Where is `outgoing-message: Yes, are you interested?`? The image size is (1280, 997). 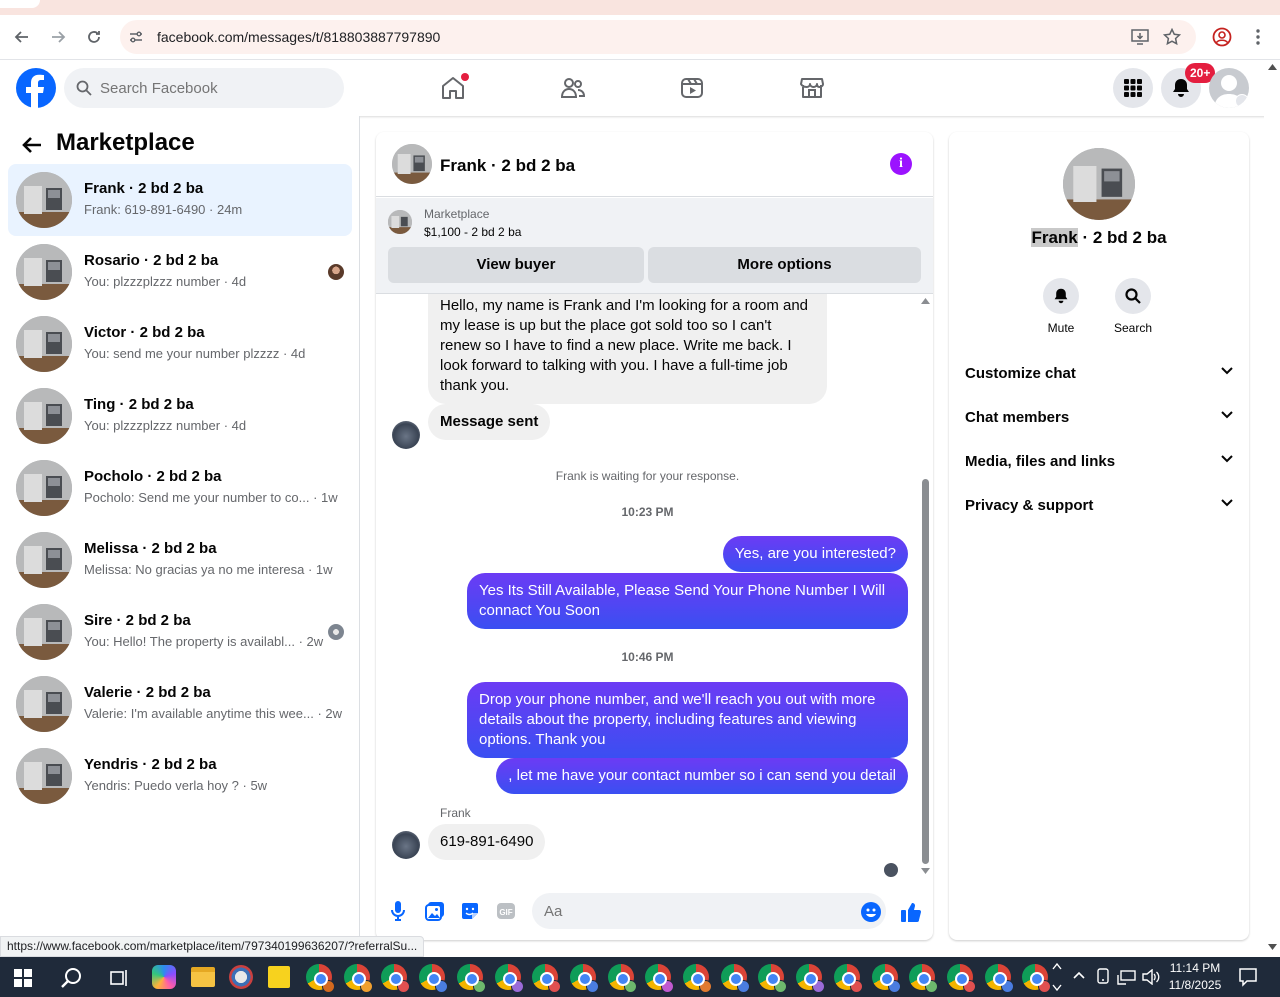 outgoing-message: Yes, are you interested? is located at coordinates (815, 554).